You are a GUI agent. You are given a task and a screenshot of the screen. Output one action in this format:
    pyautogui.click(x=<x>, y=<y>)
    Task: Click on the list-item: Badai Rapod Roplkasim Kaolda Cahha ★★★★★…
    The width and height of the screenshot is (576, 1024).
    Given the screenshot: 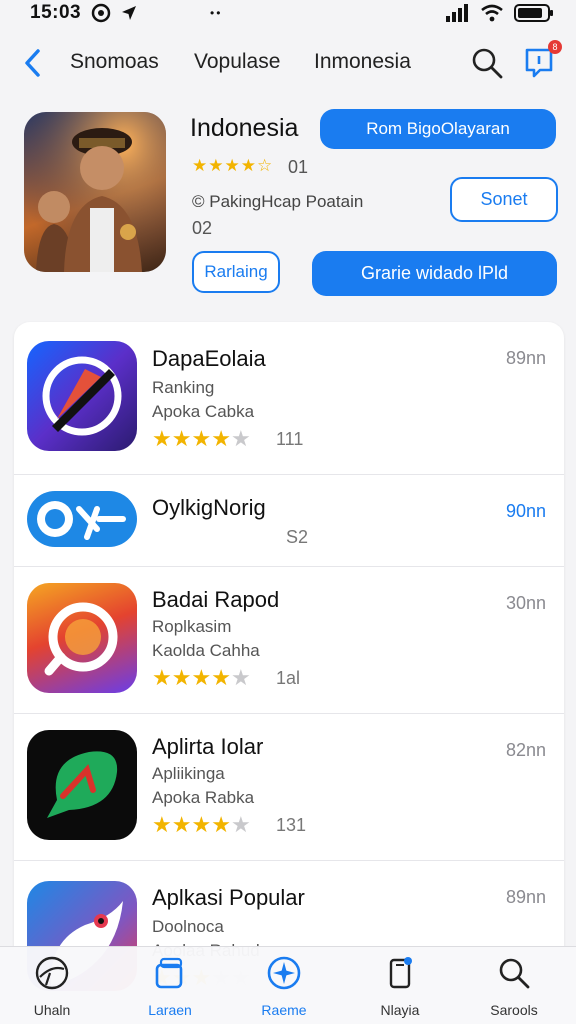 What is the action you would take?
    pyautogui.click(x=289, y=640)
    